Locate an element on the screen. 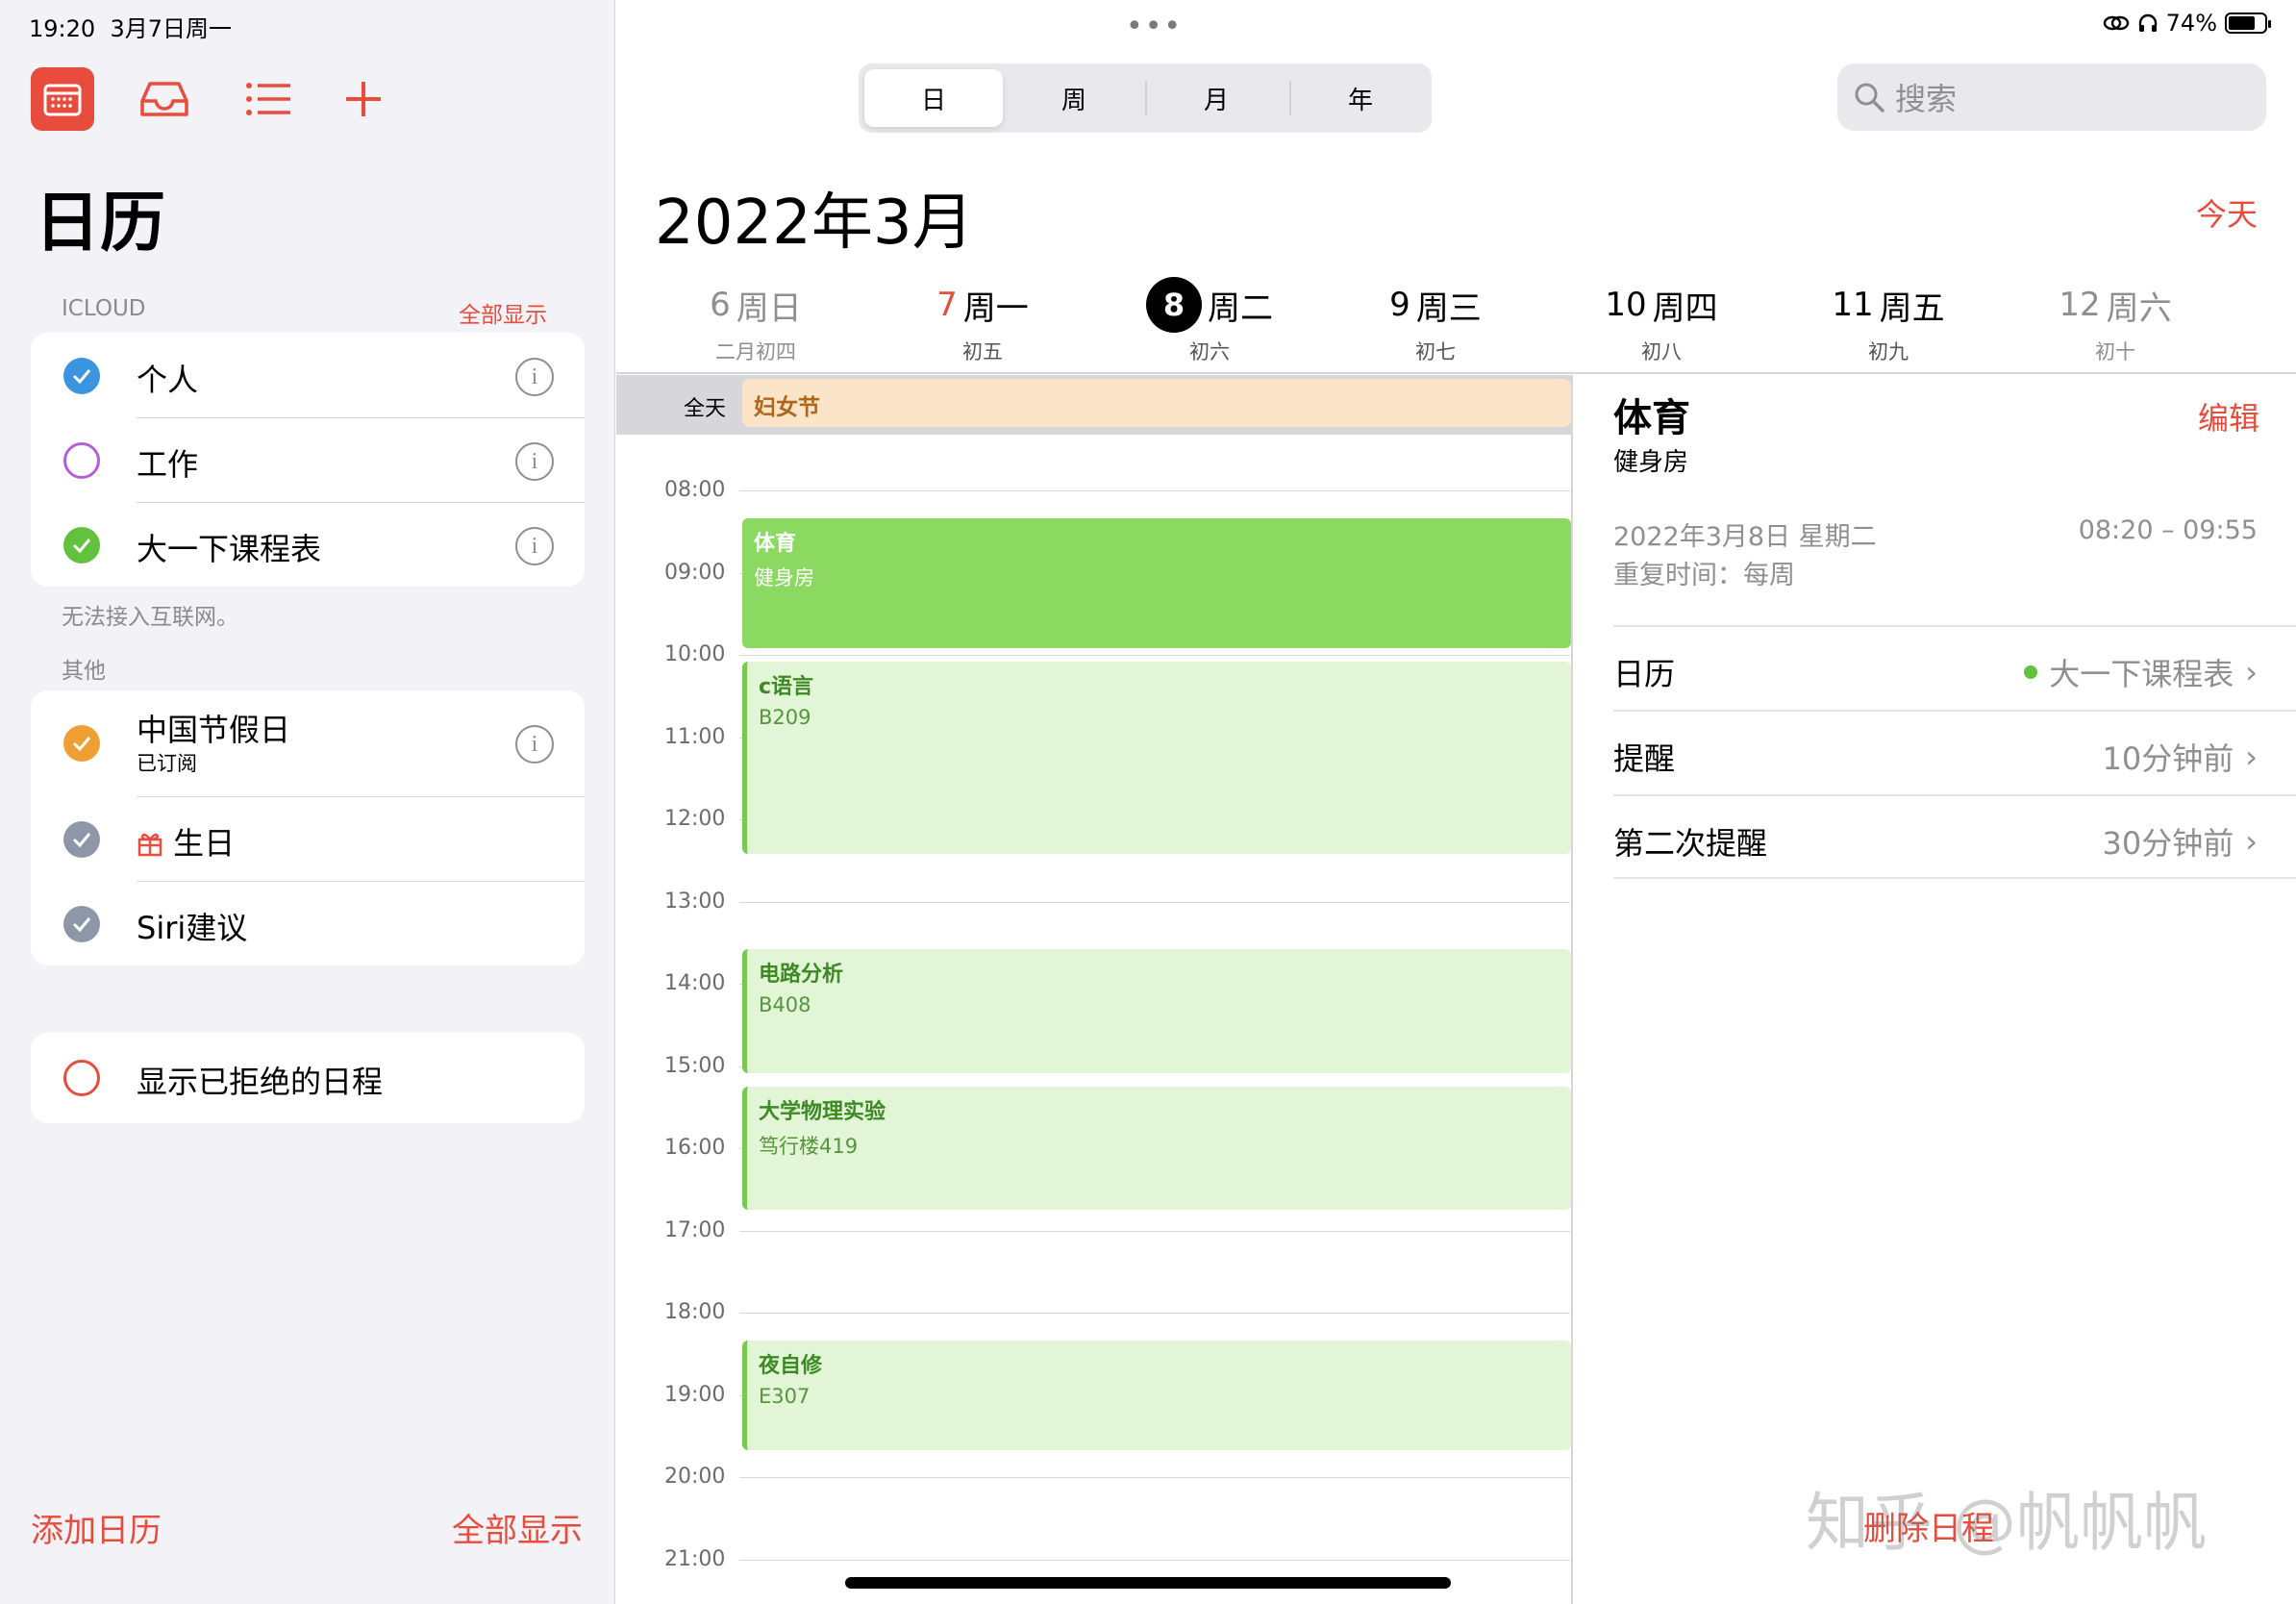 The width and height of the screenshot is (2296, 1604). other-section-label: 其他 is located at coordinates (84, 671).